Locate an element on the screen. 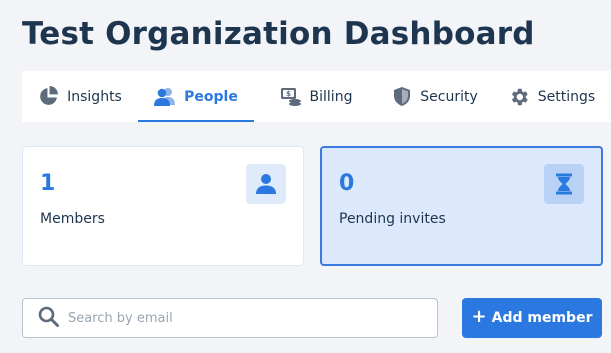 The height and width of the screenshot is (353, 611). add-member-button: + Add member is located at coordinates (532, 318).